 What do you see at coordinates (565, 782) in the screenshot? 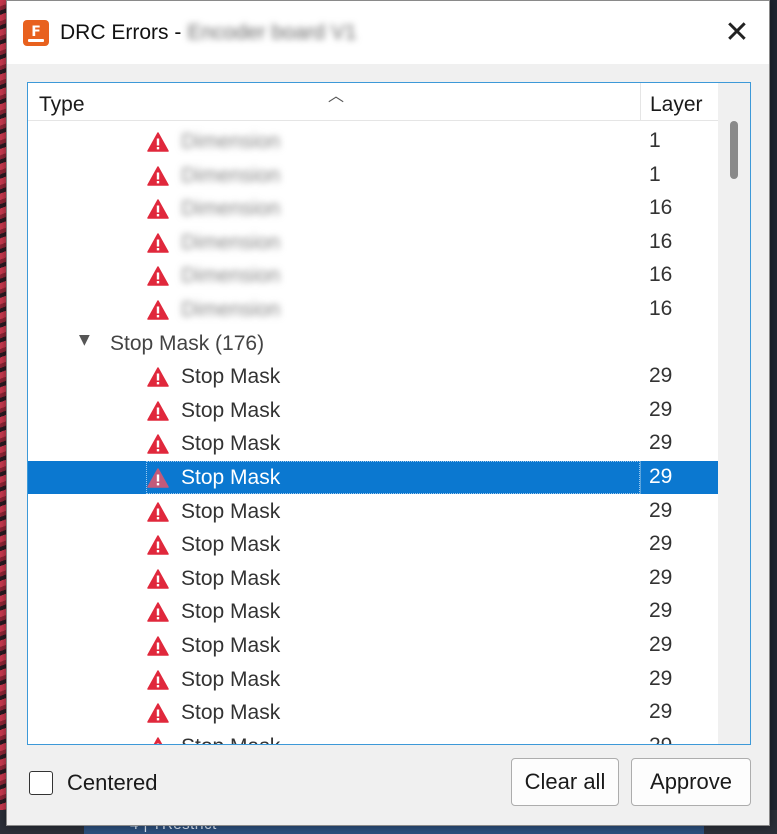
I see `clear-all-button: Clear all` at bounding box center [565, 782].